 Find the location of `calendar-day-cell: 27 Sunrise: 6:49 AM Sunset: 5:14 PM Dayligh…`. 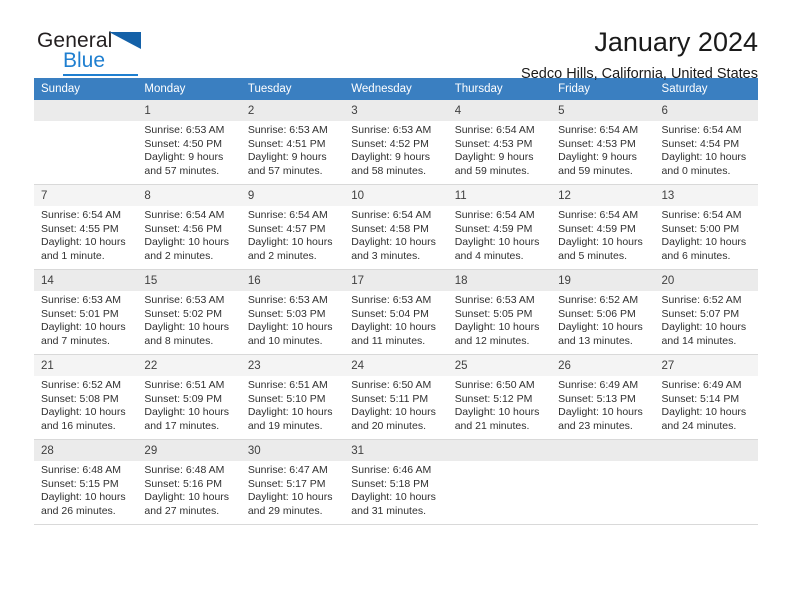

calendar-day-cell: 27 Sunrise: 6:49 AM Sunset: 5:14 PM Dayligh… is located at coordinates (706, 397).